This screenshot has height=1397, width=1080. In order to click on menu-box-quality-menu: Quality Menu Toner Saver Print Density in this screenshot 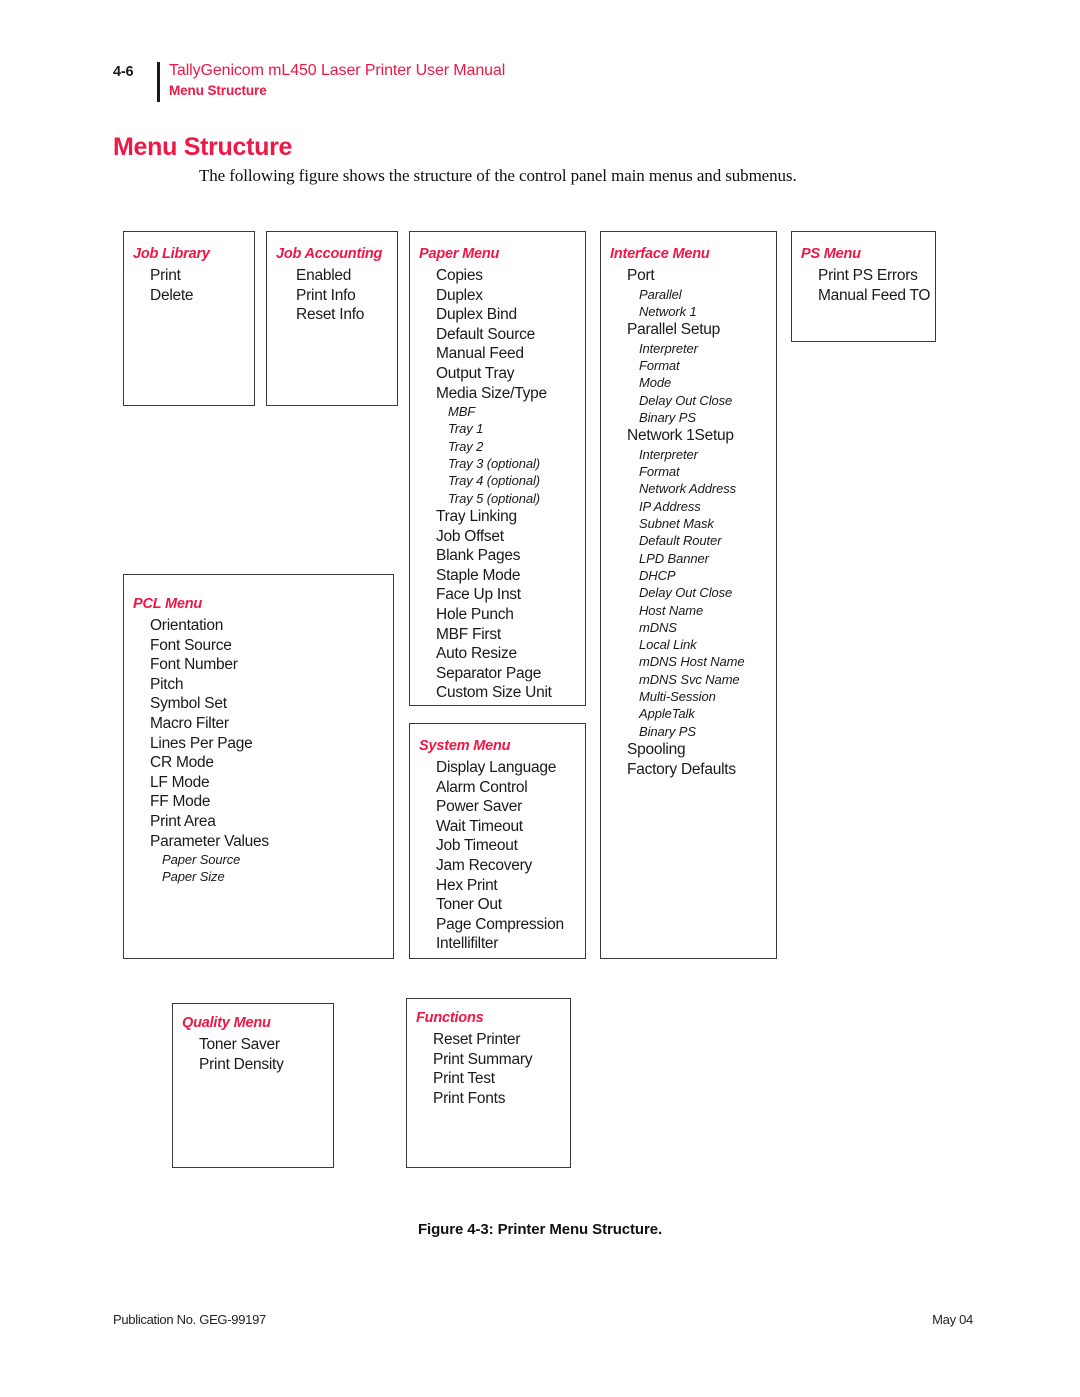, I will do `click(253, 1085)`.